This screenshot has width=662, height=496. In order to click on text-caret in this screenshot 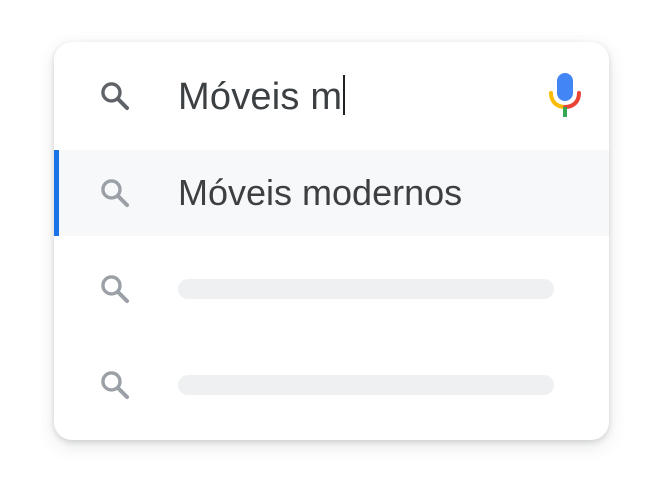, I will do `click(344, 95)`.